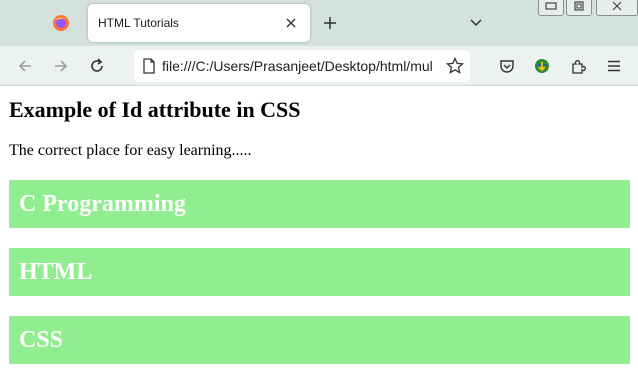 The image size is (638, 389). Describe the element at coordinates (149, 66) in the screenshot. I see `page-icon` at that location.